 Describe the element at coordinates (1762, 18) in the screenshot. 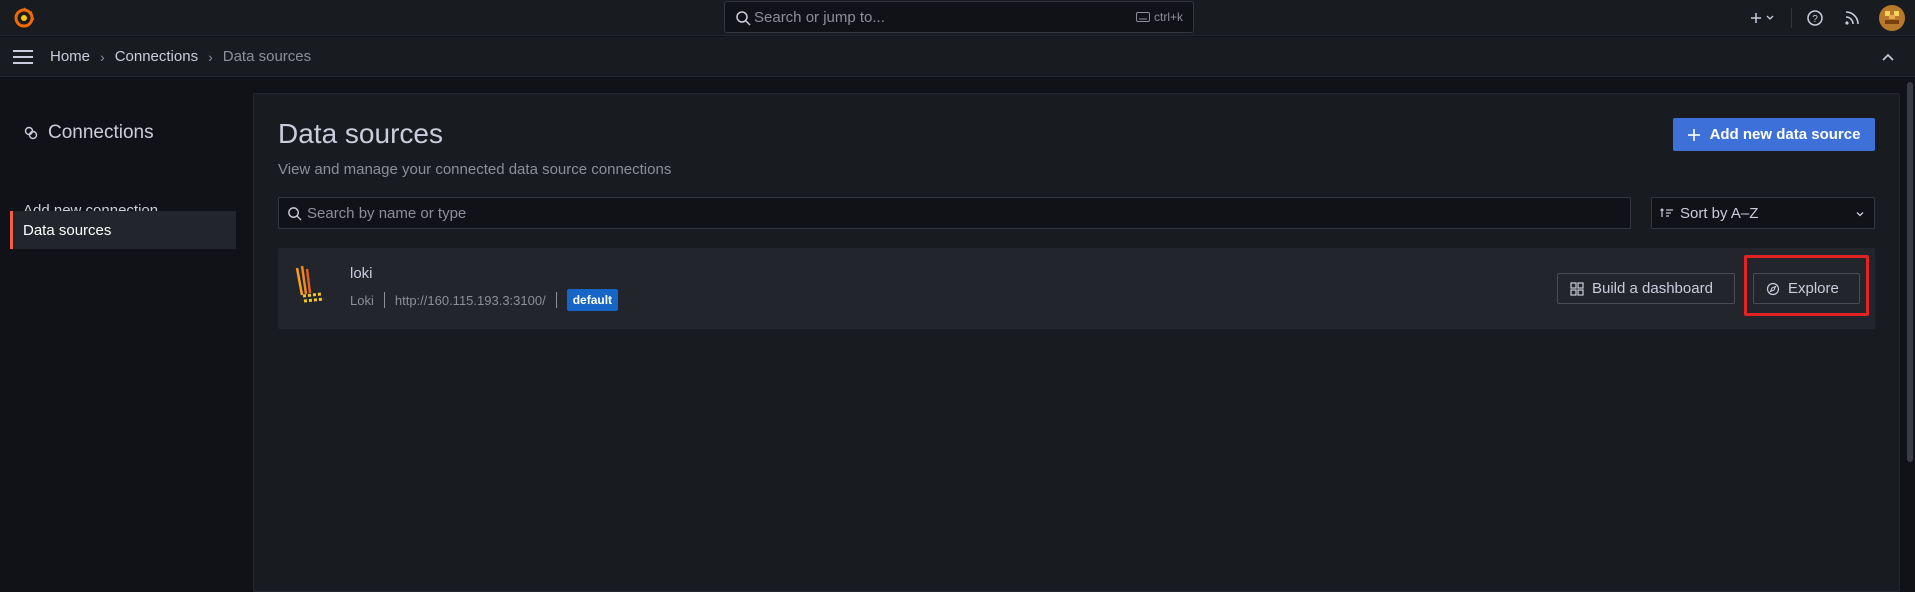

I see `new-menu-button` at that location.